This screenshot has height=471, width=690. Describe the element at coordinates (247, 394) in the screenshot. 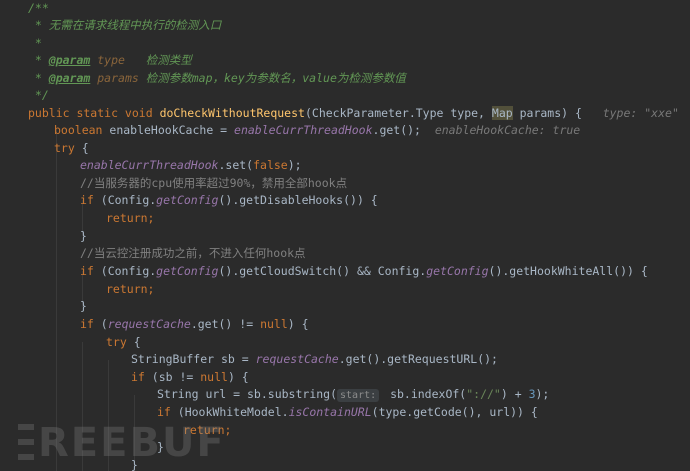

I see `code-text: String url = sb.substring(` at that location.